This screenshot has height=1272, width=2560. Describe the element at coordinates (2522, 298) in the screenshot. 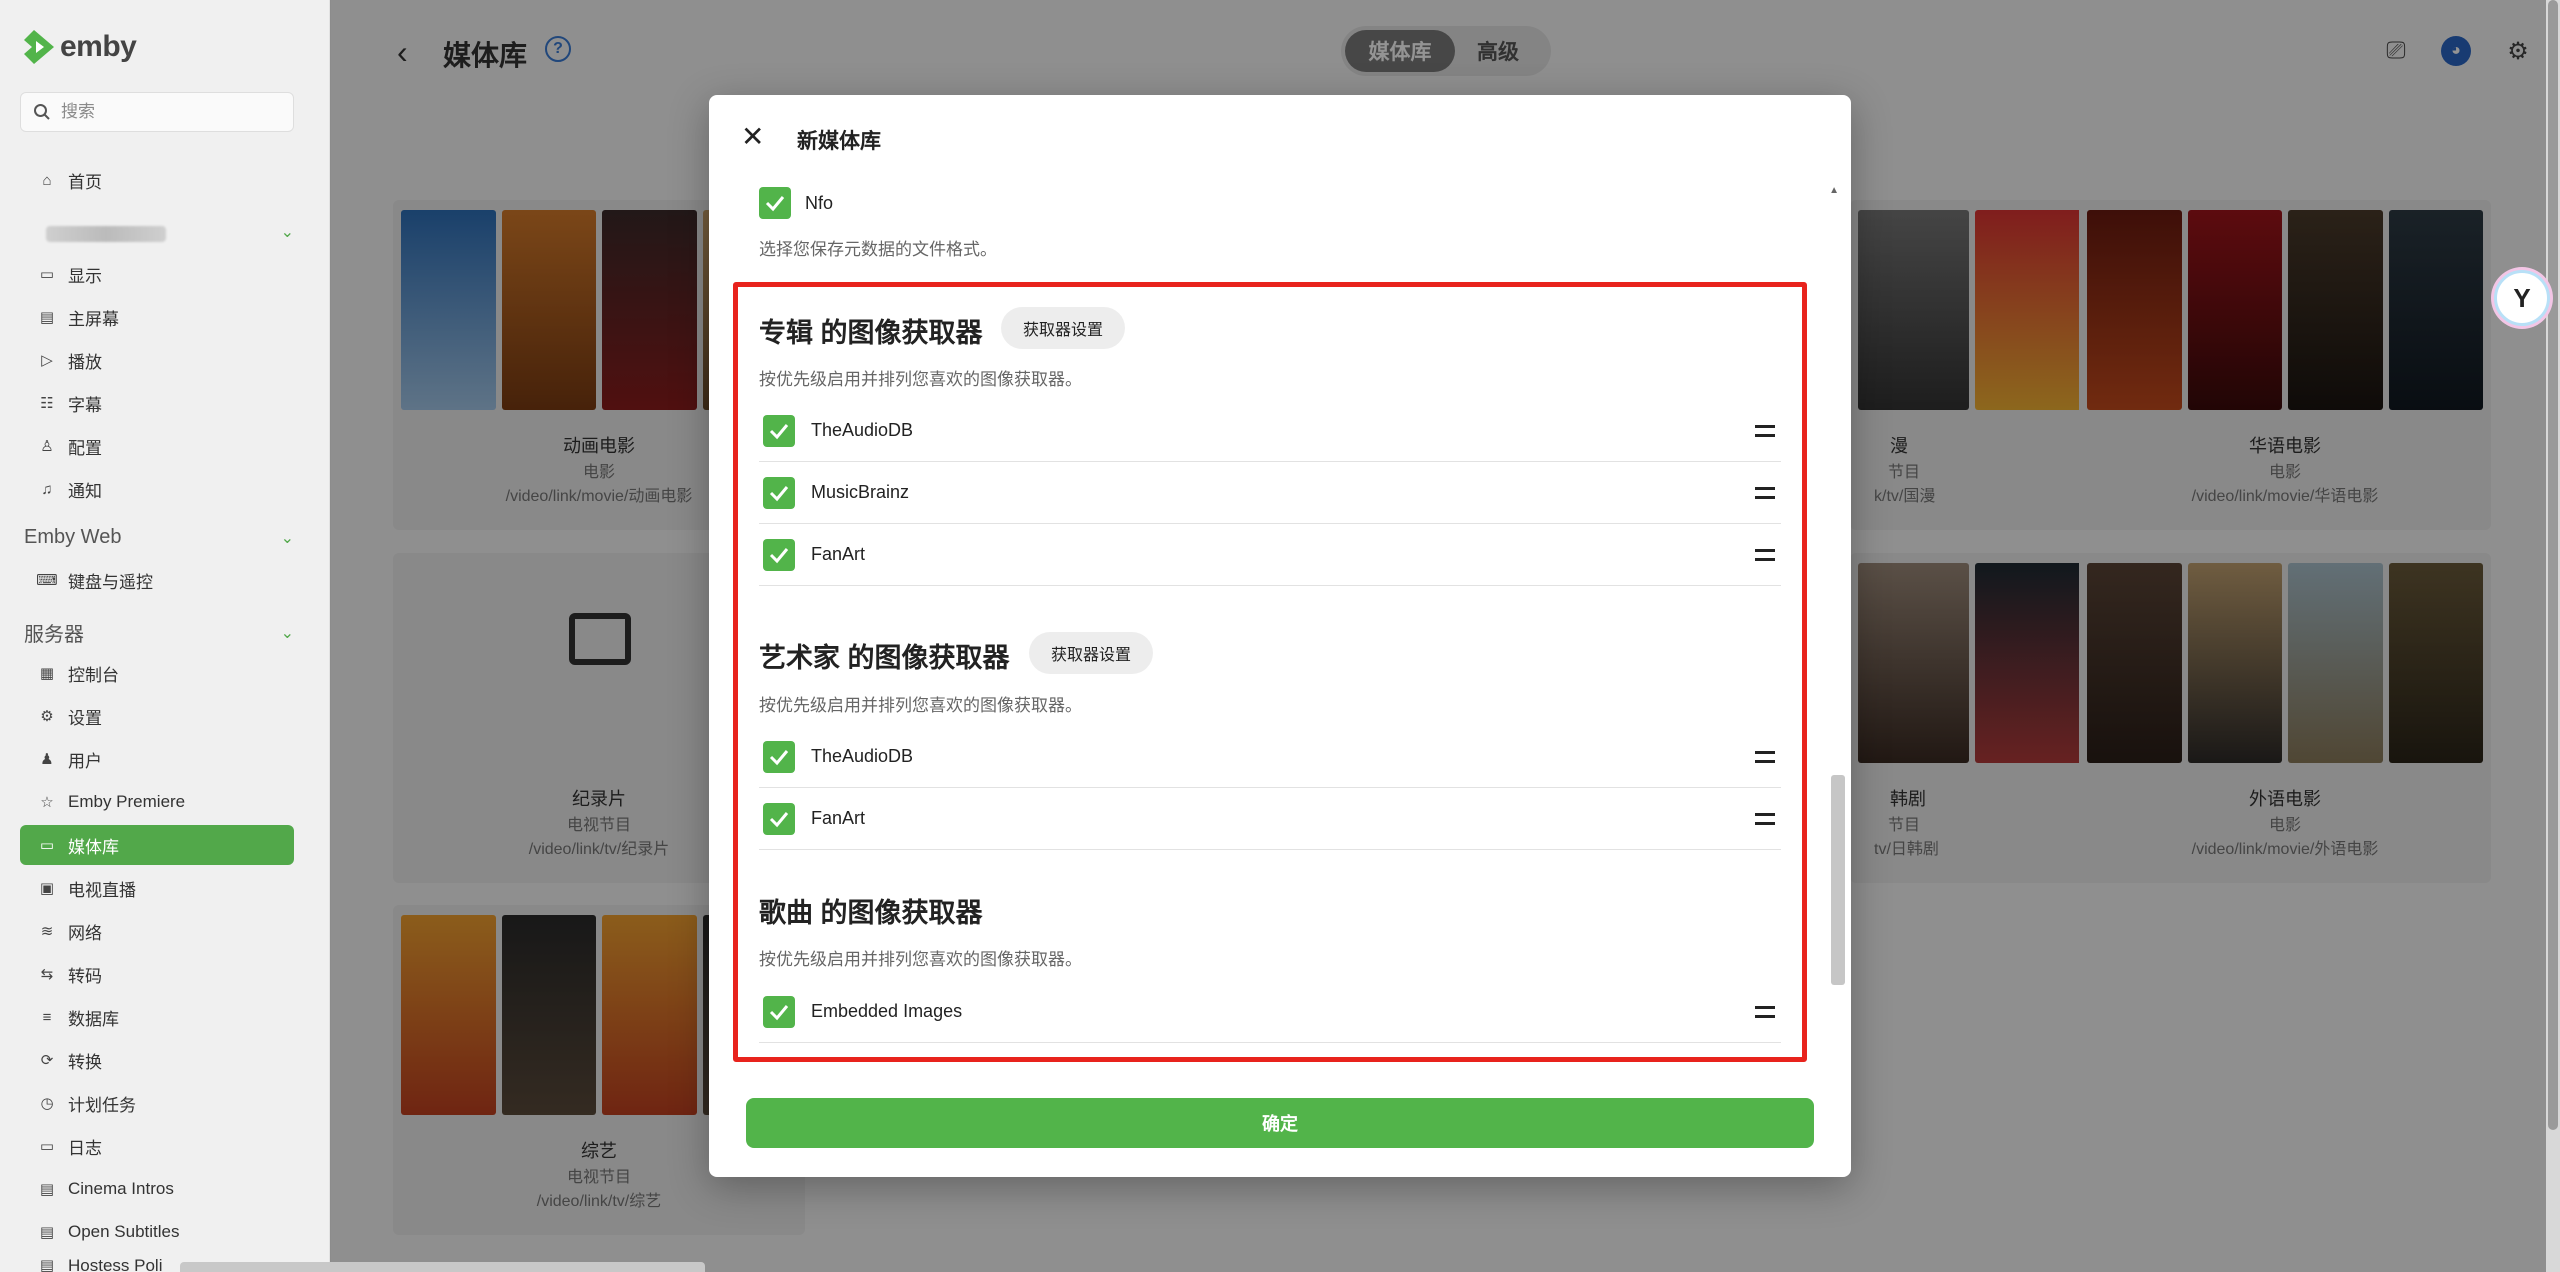

I see `assistant-float-icon: Y` at that location.